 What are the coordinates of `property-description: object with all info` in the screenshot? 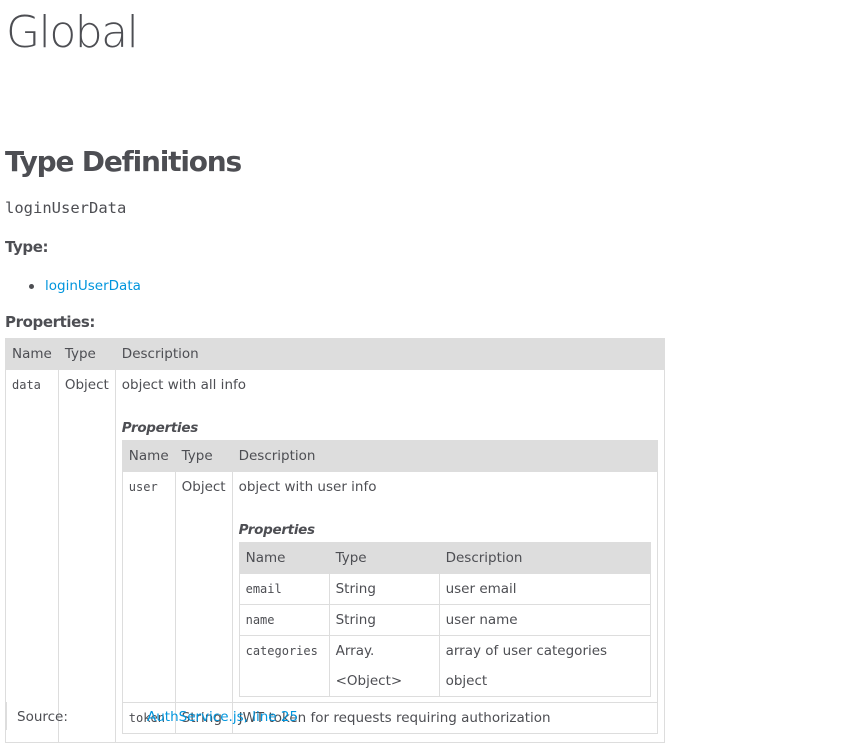 It's located at (184, 385).